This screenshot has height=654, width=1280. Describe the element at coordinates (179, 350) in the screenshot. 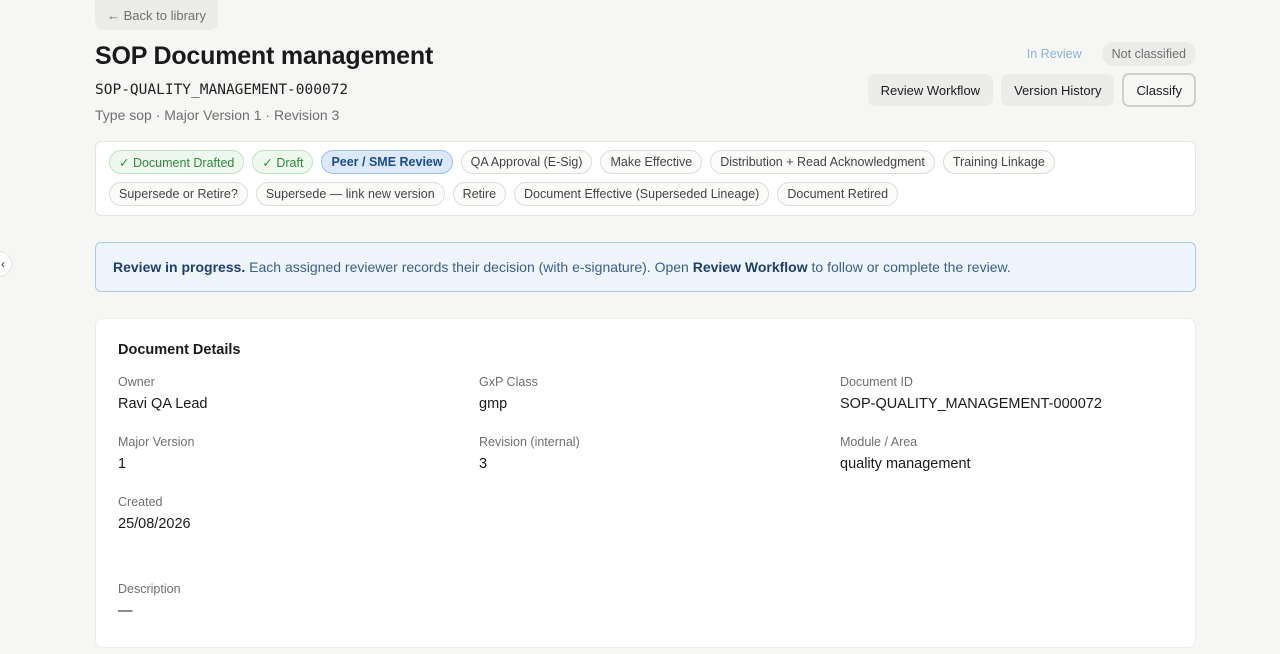

I see `card-title: Document Details` at that location.